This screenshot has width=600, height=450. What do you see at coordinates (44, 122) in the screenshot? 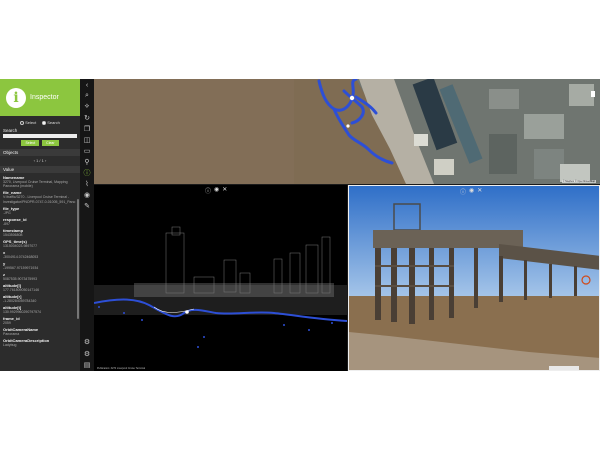
I see `radio-checked-icon` at bounding box center [44, 122].